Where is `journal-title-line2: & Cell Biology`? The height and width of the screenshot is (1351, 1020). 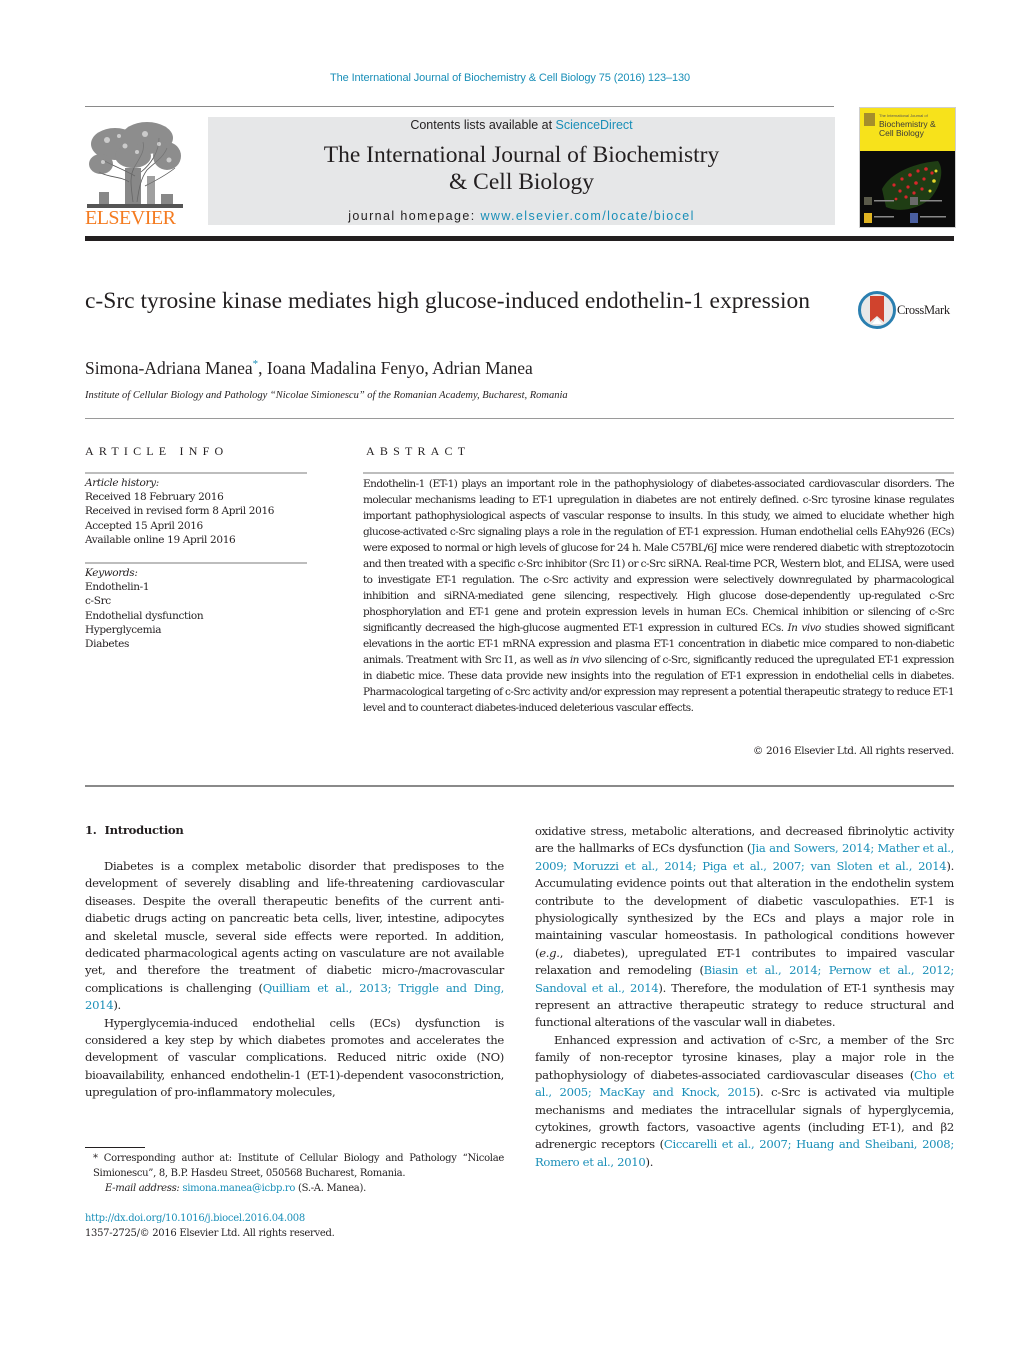
journal-title-line2: & Cell Biology is located at coordinates (521, 182).